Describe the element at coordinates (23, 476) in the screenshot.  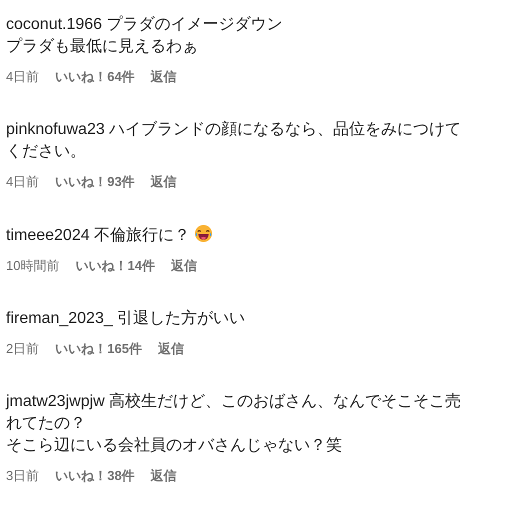
I see `comment-time: 3日前` at that location.